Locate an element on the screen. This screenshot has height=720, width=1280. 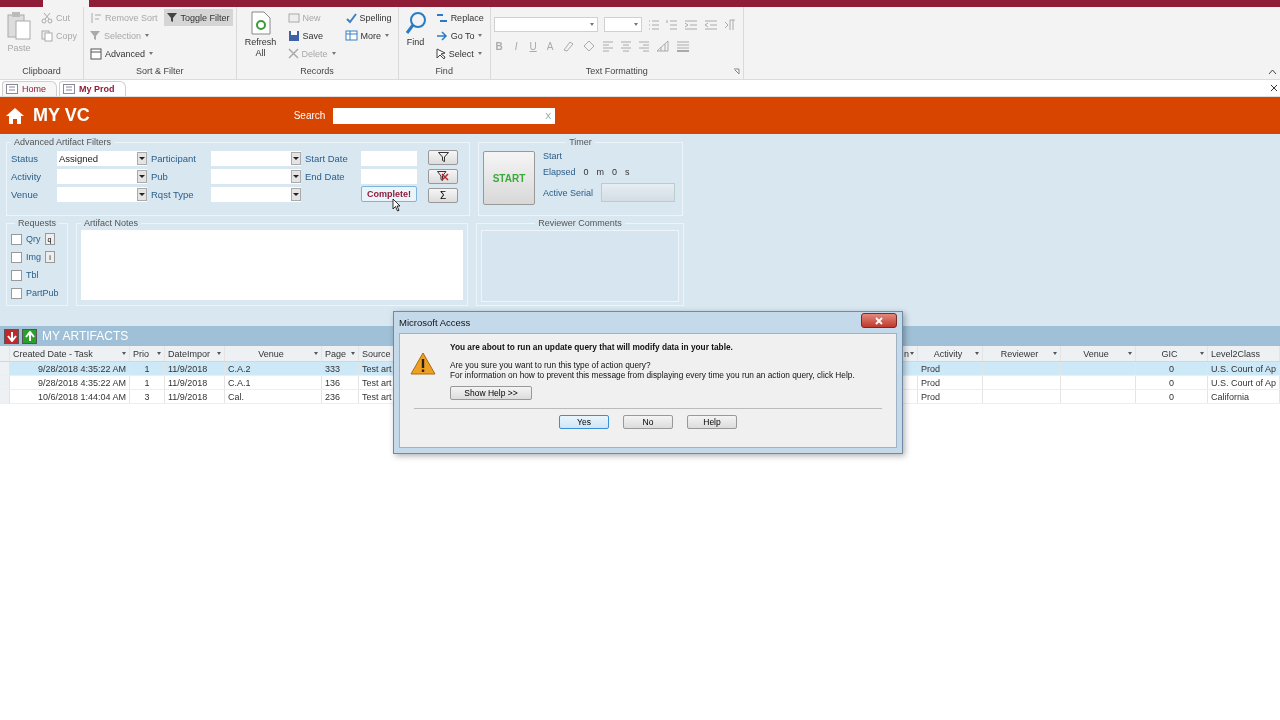
dialog-message: For information on how to prevent this message from displaying every time you run an action query, click Help. is located at coordinates (652, 375).